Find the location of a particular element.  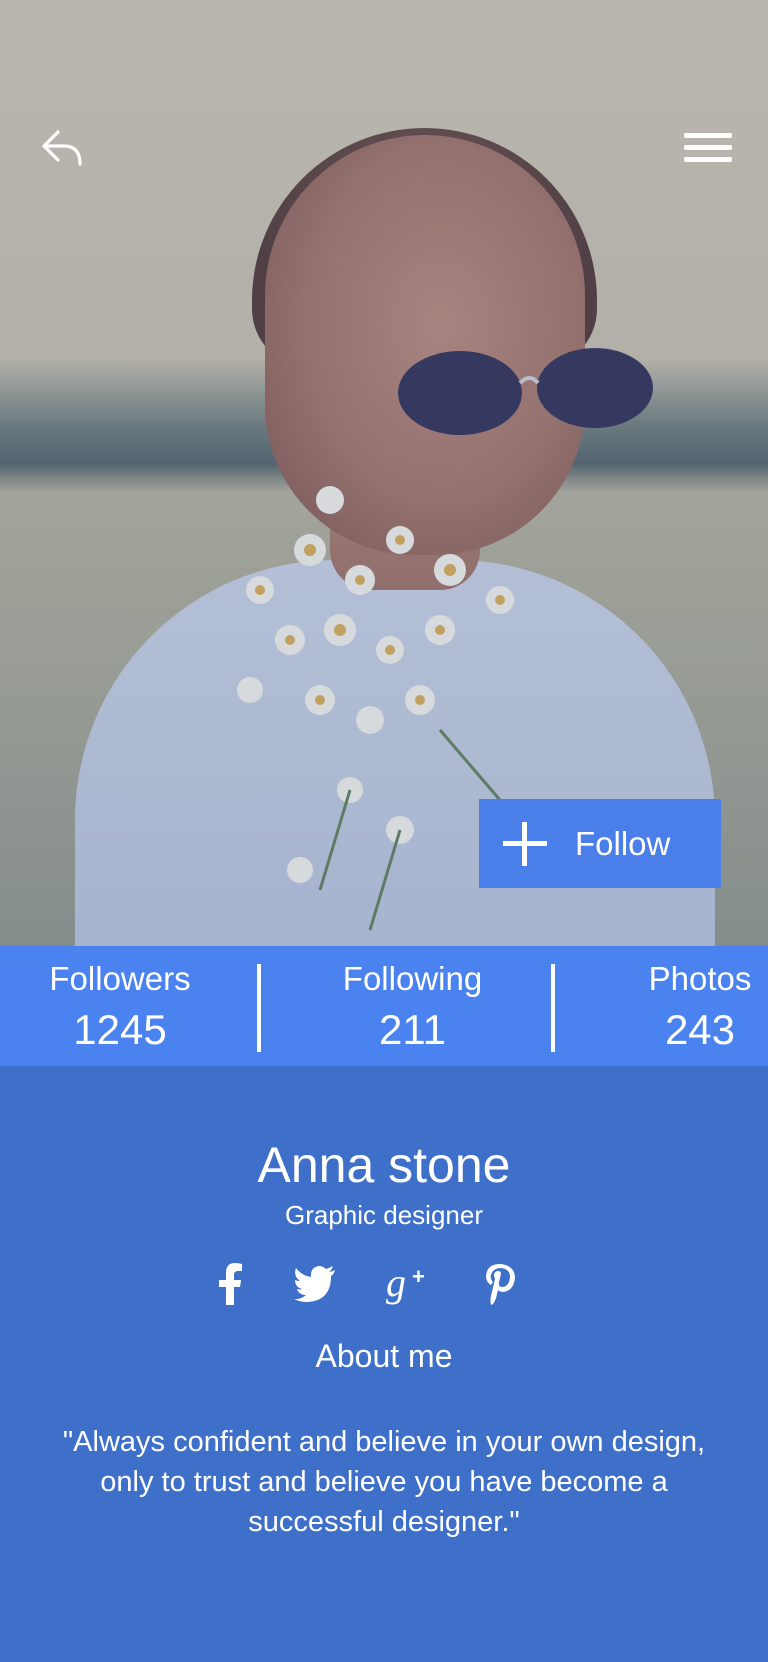

facebook-link is located at coordinates (230, 1284).